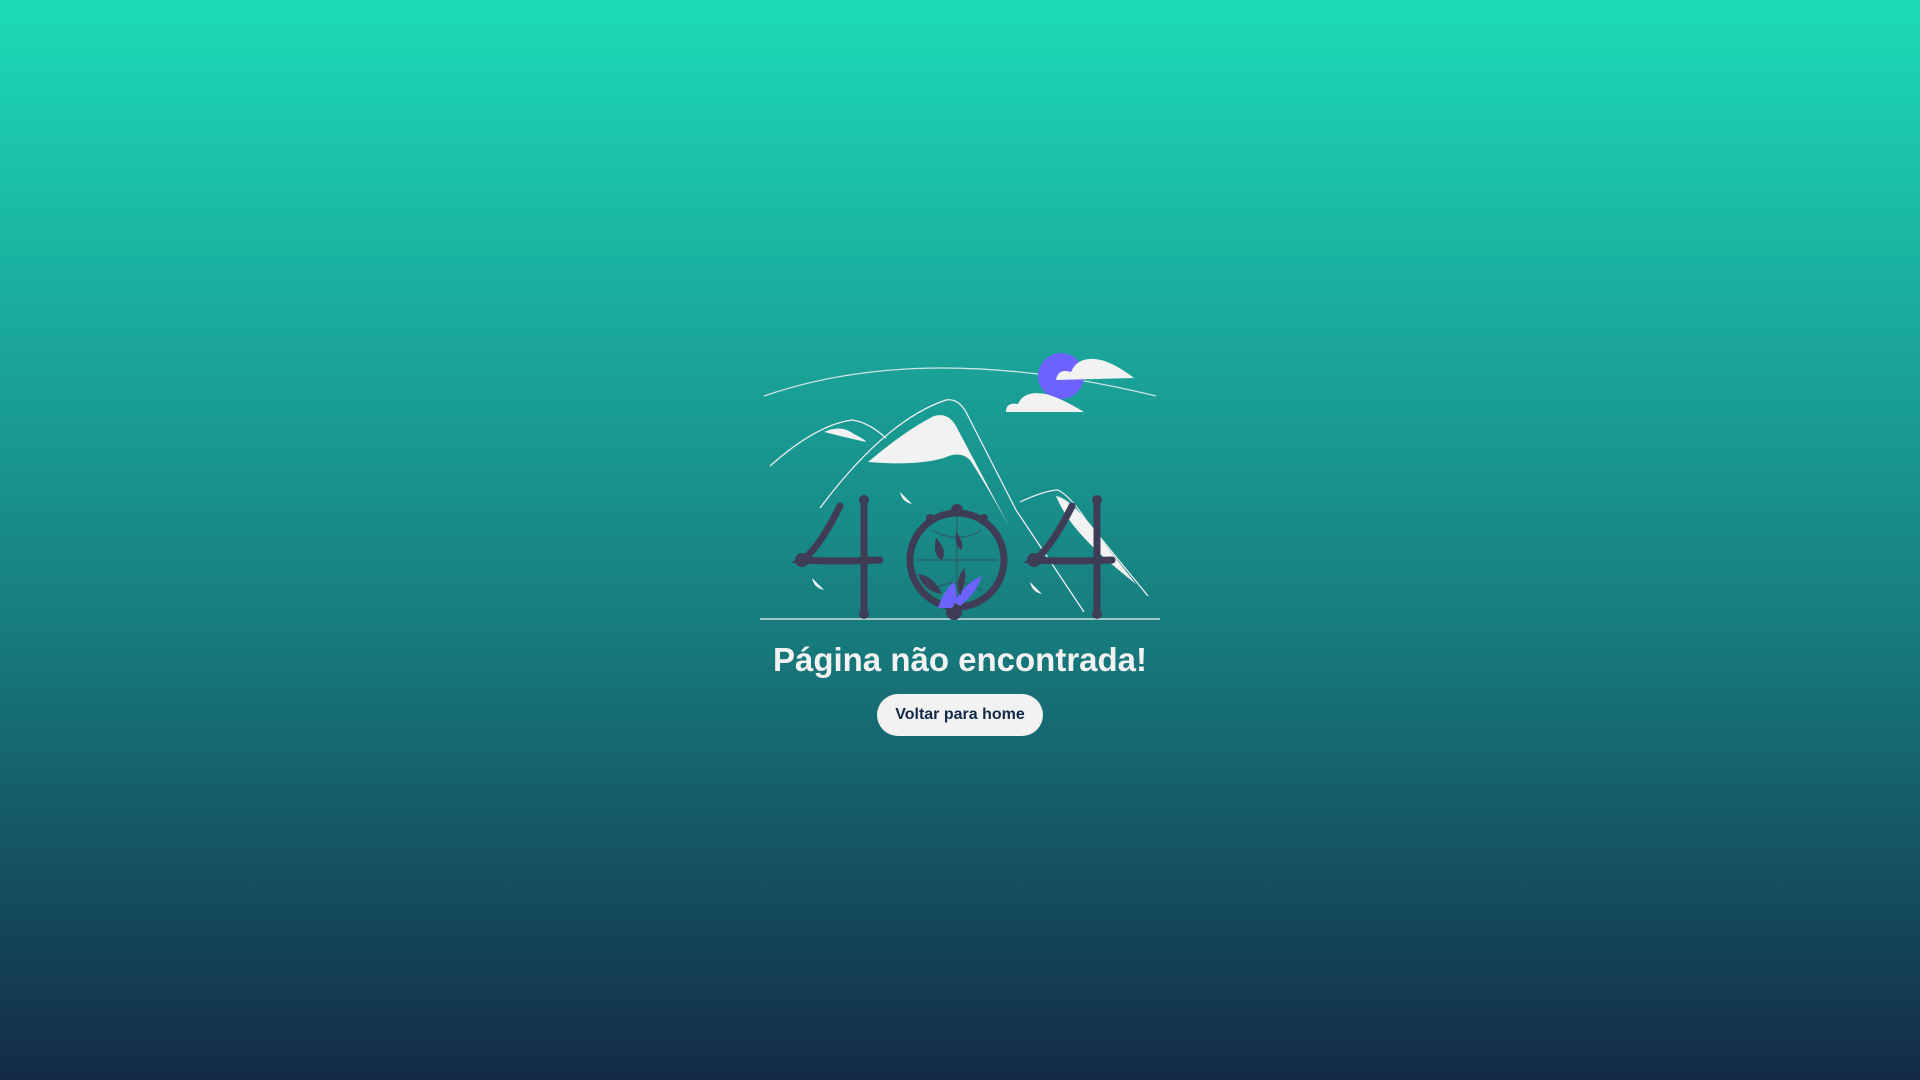 The height and width of the screenshot is (1080, 1920). Describe the element at coordinates (960, 659) in the screenshot. I see `page-title: Página não encontrada!` at that location.